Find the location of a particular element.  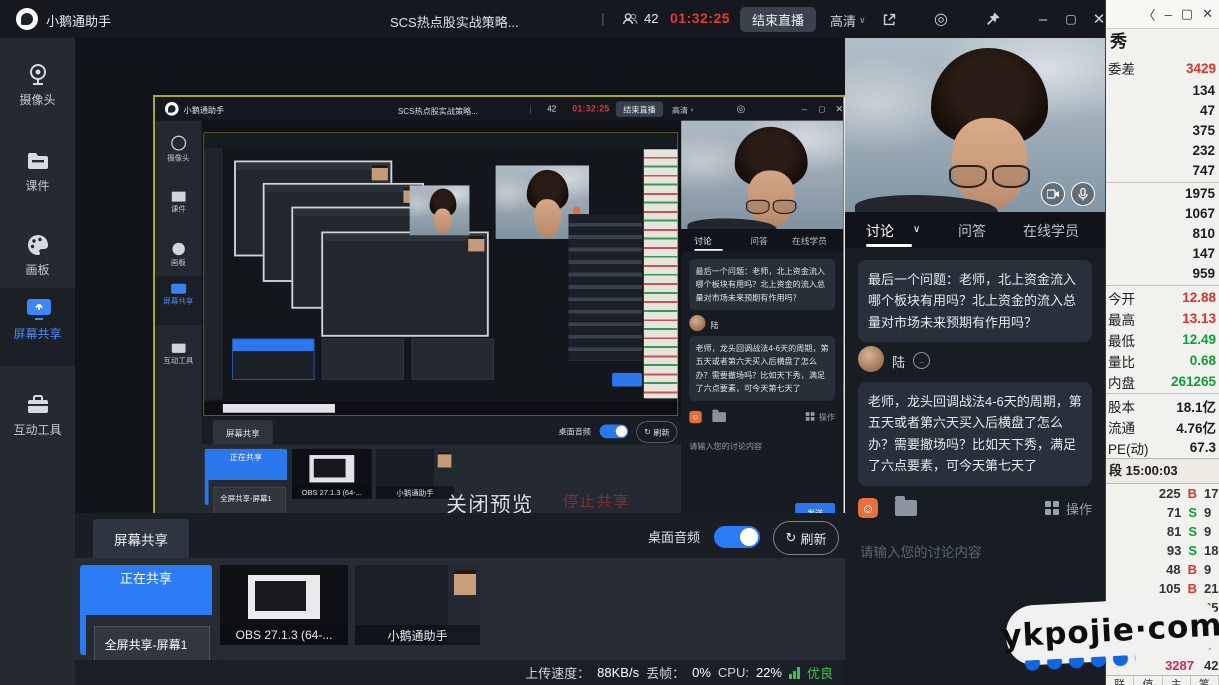

avatar is located at coordinates (871, 359).